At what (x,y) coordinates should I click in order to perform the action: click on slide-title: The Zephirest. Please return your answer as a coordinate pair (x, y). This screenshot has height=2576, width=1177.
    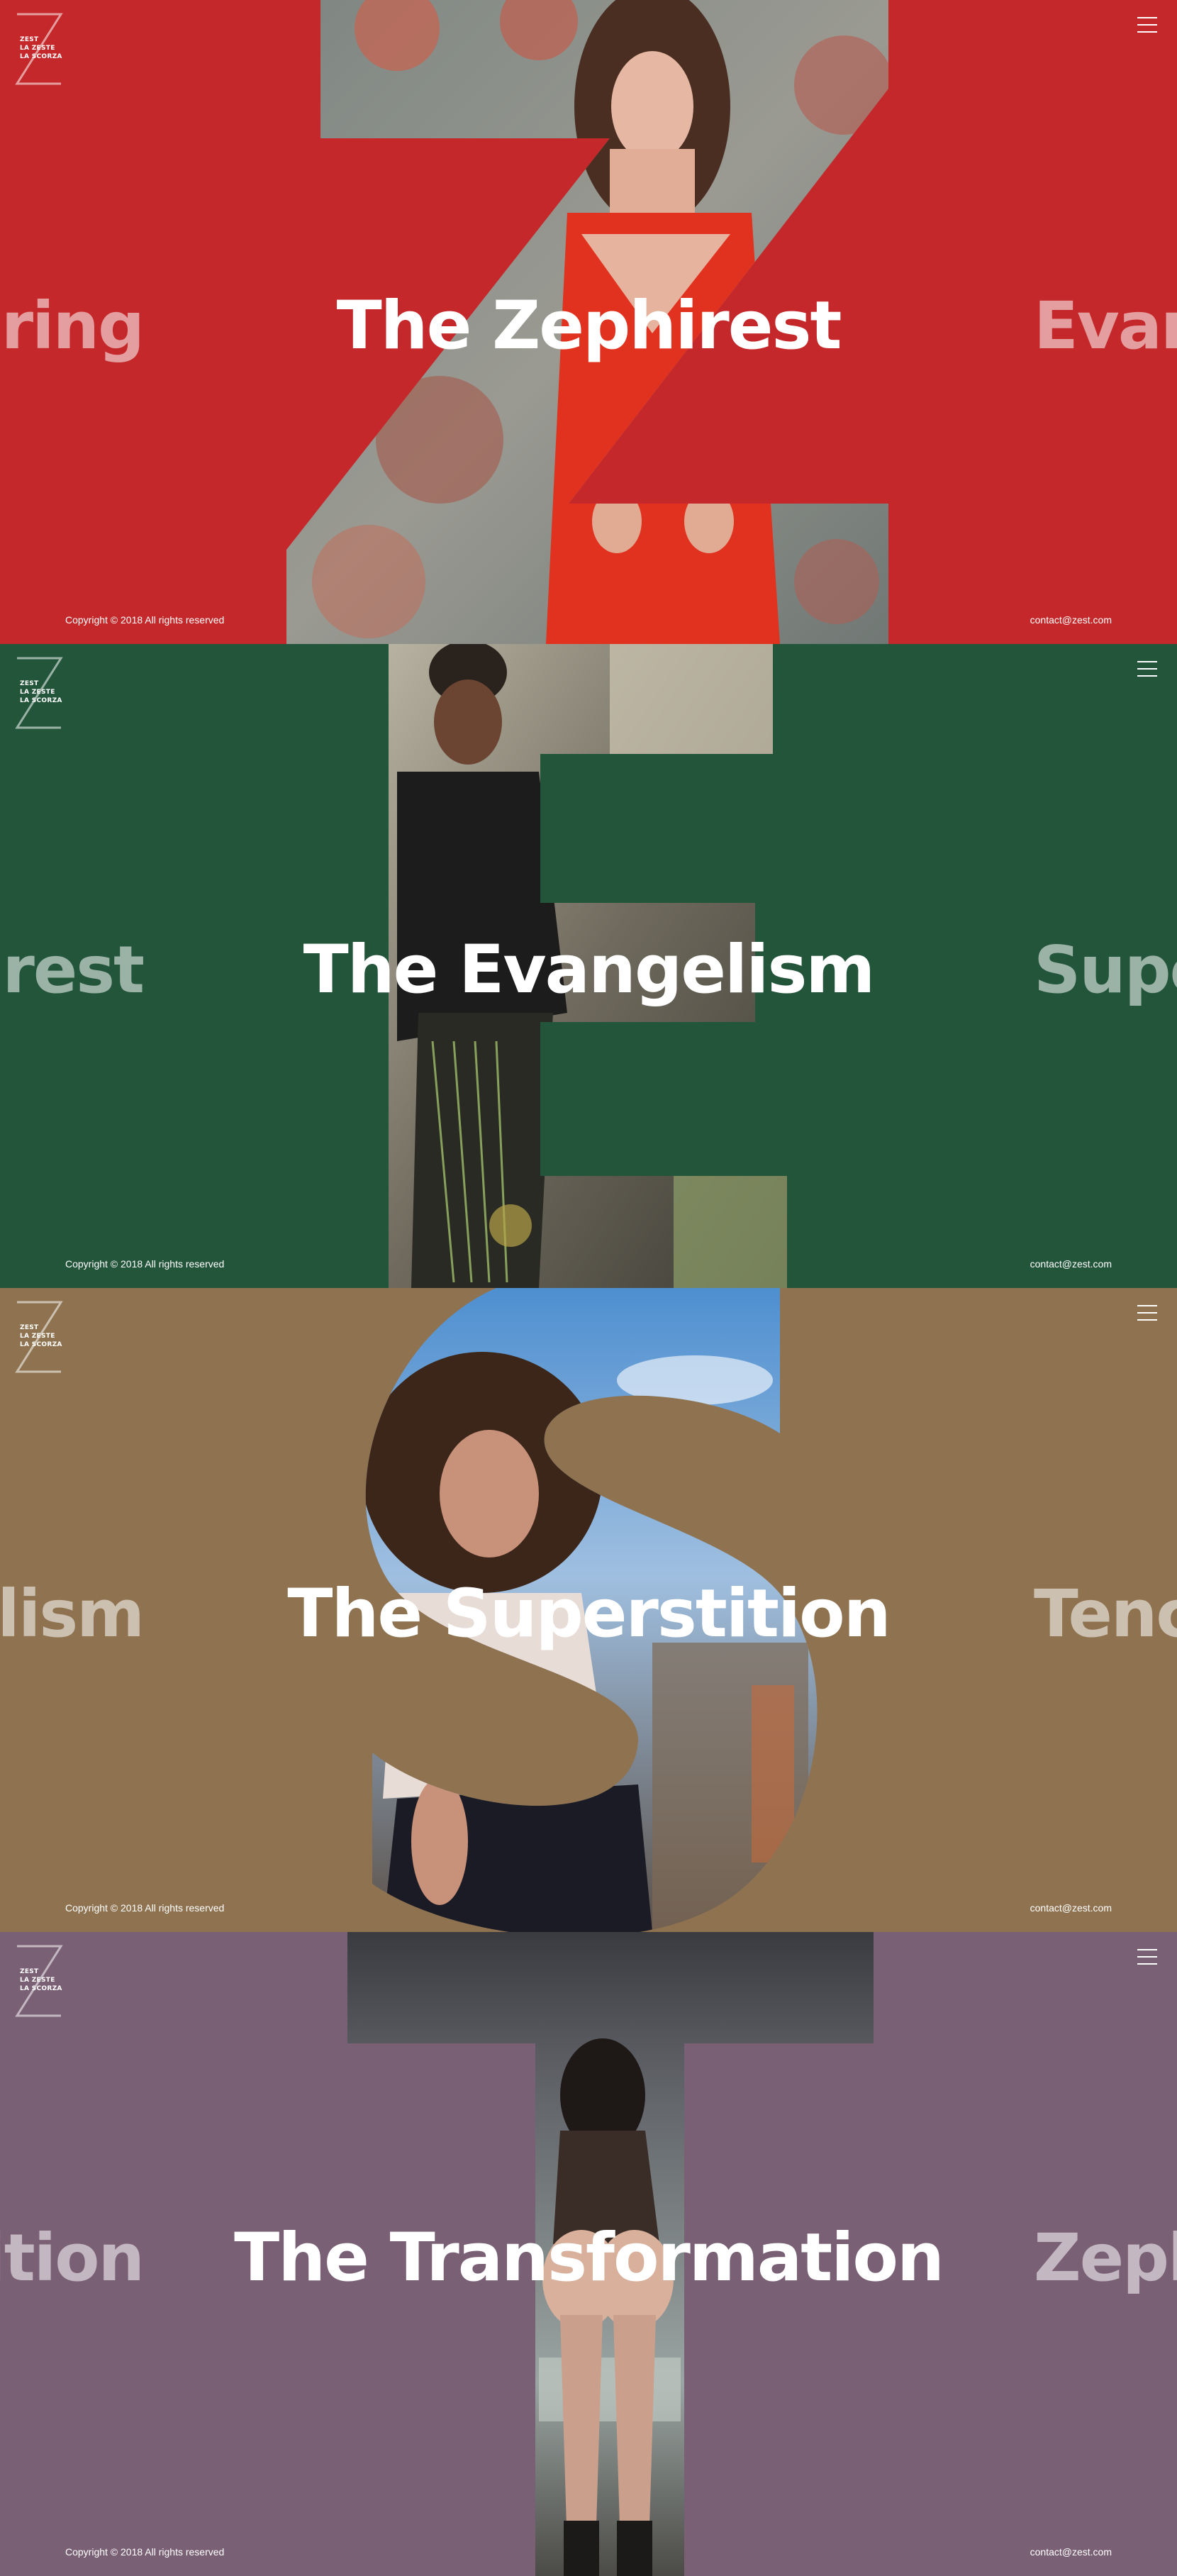
    Looking at the image, I should click on (589, 326).